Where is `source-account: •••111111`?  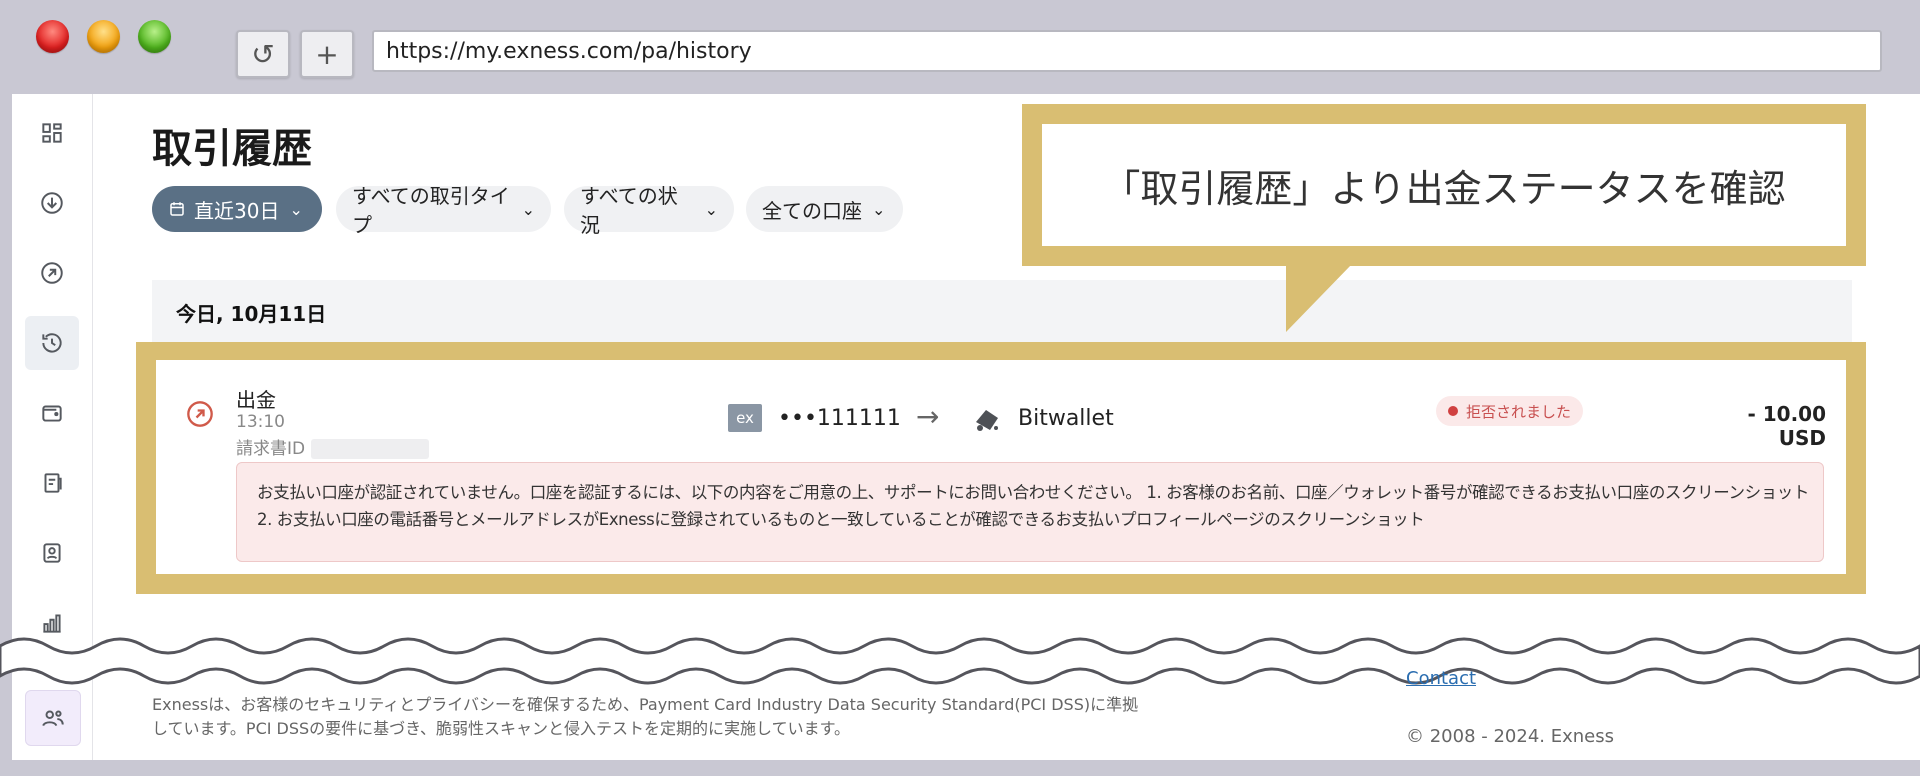
source-account: •••111111 is located at coordinates (839, 418).